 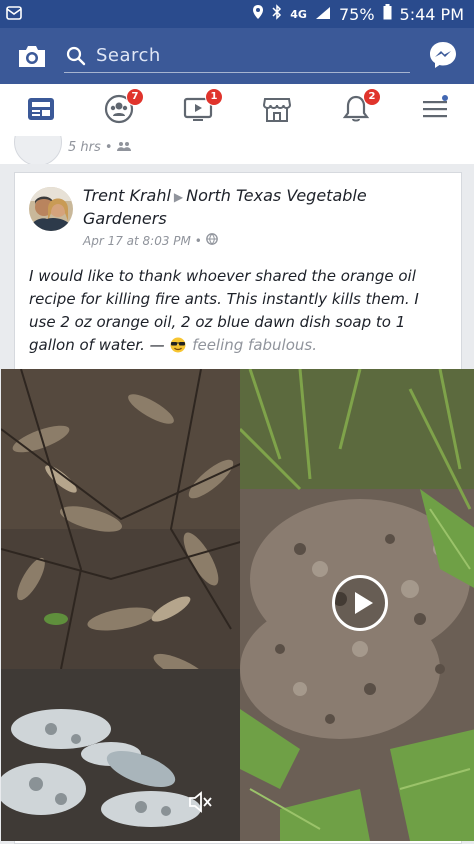 I want to click on arrow-right-icon: ▶, so click(x=178, y=197).